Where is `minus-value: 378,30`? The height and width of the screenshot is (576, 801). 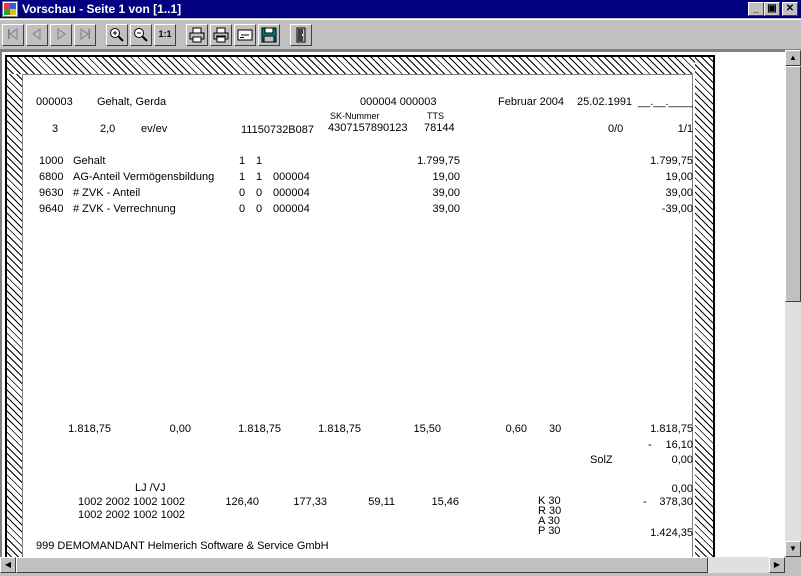
minus-value: 378,30 is located at coordinates (676, 502).